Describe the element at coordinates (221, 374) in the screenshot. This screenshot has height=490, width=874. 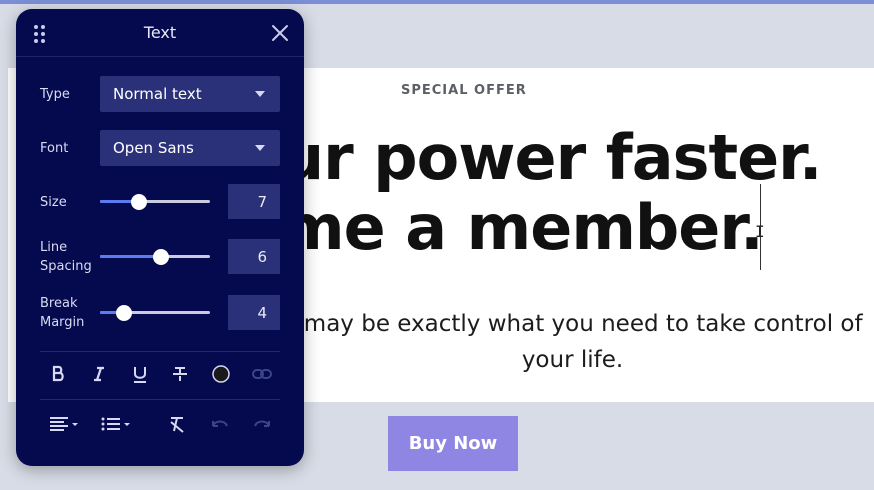
I see `text-color-icon` at that location.